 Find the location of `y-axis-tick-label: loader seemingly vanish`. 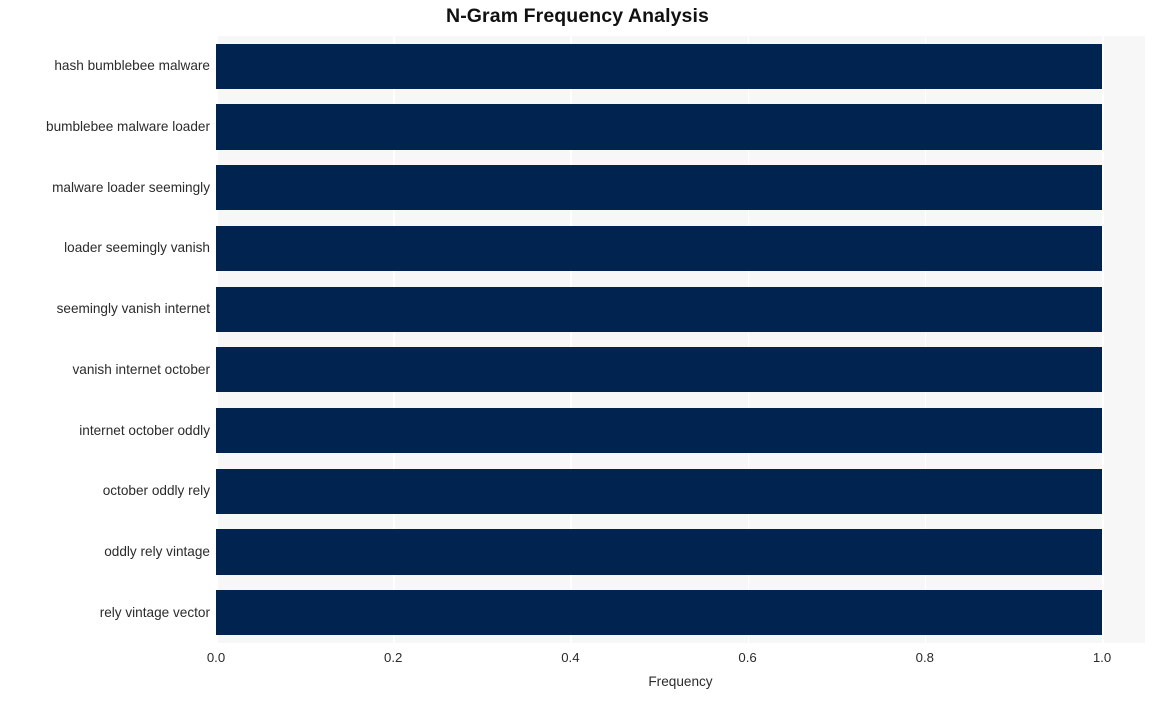

y-axis-tick-label: loader seemingly vanish is located at coordinates (137, 248).